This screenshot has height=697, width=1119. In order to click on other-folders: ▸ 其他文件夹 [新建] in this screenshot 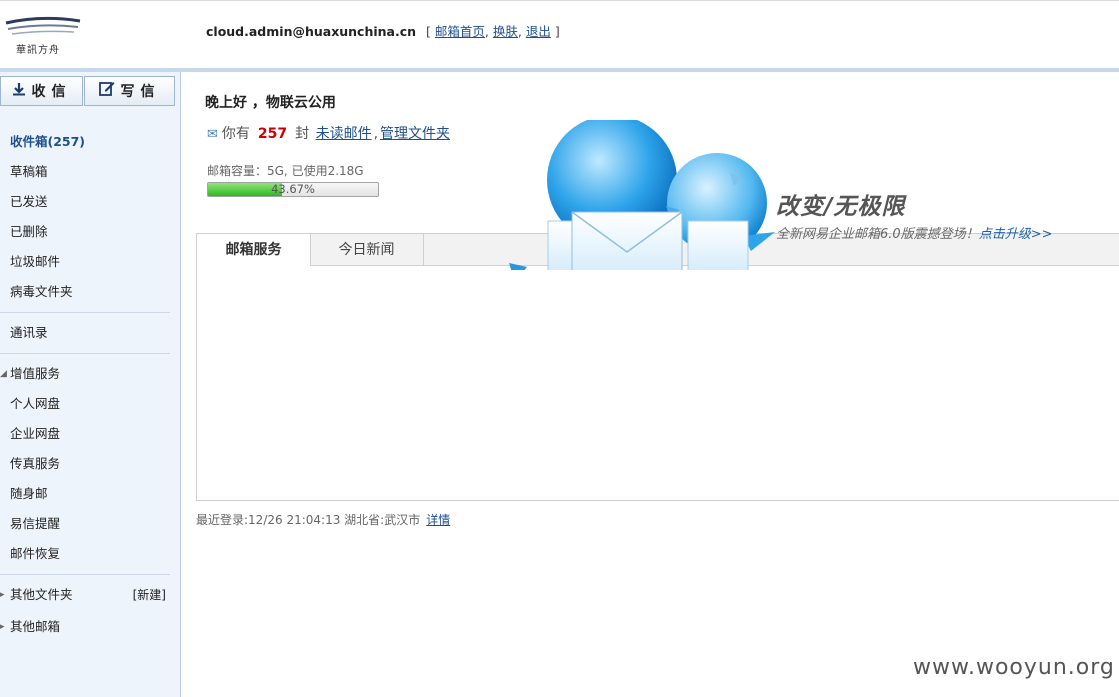, I will do `click(88, 595)`.